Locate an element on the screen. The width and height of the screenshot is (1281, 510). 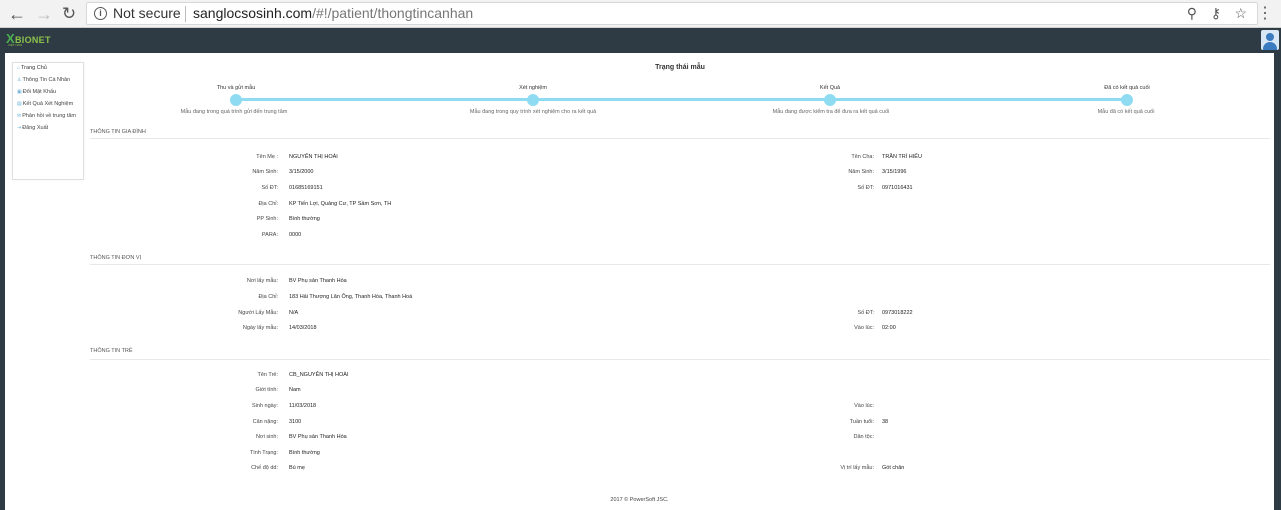
father-phone-value: 0971016431 is located at coordinates (897, 188).